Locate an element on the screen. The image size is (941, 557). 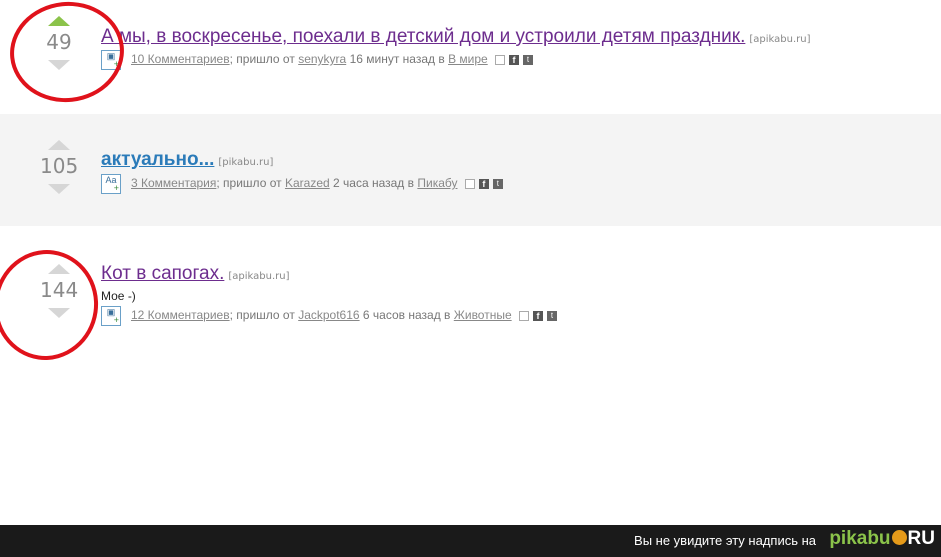
vote-box: 49 is located at coordinates (59, 43).